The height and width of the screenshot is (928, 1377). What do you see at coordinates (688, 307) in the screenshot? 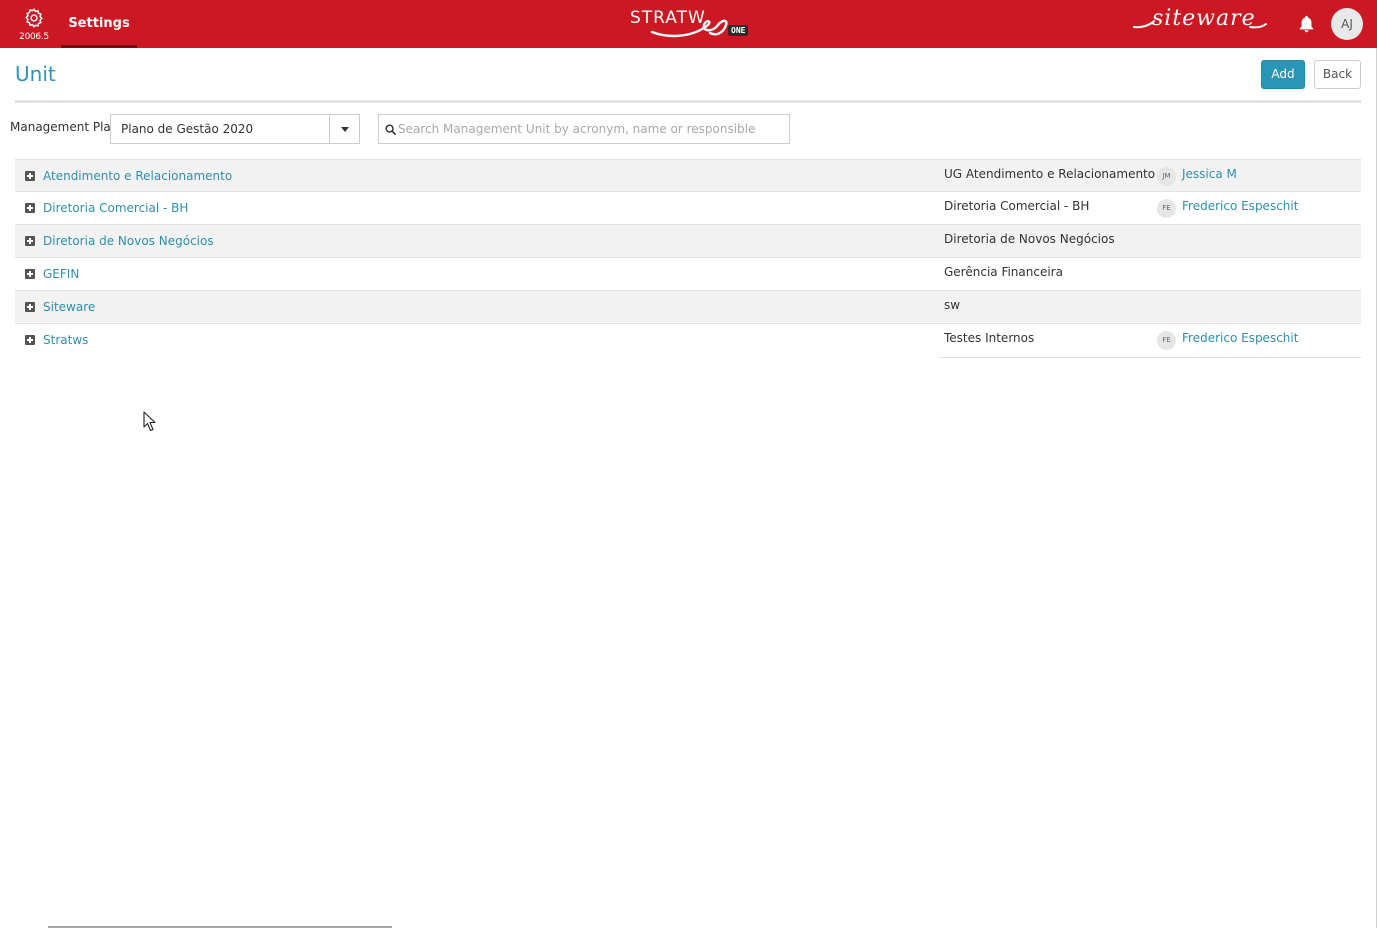
I see `list-item: Siteware sw` at bounding box center [688, 307].